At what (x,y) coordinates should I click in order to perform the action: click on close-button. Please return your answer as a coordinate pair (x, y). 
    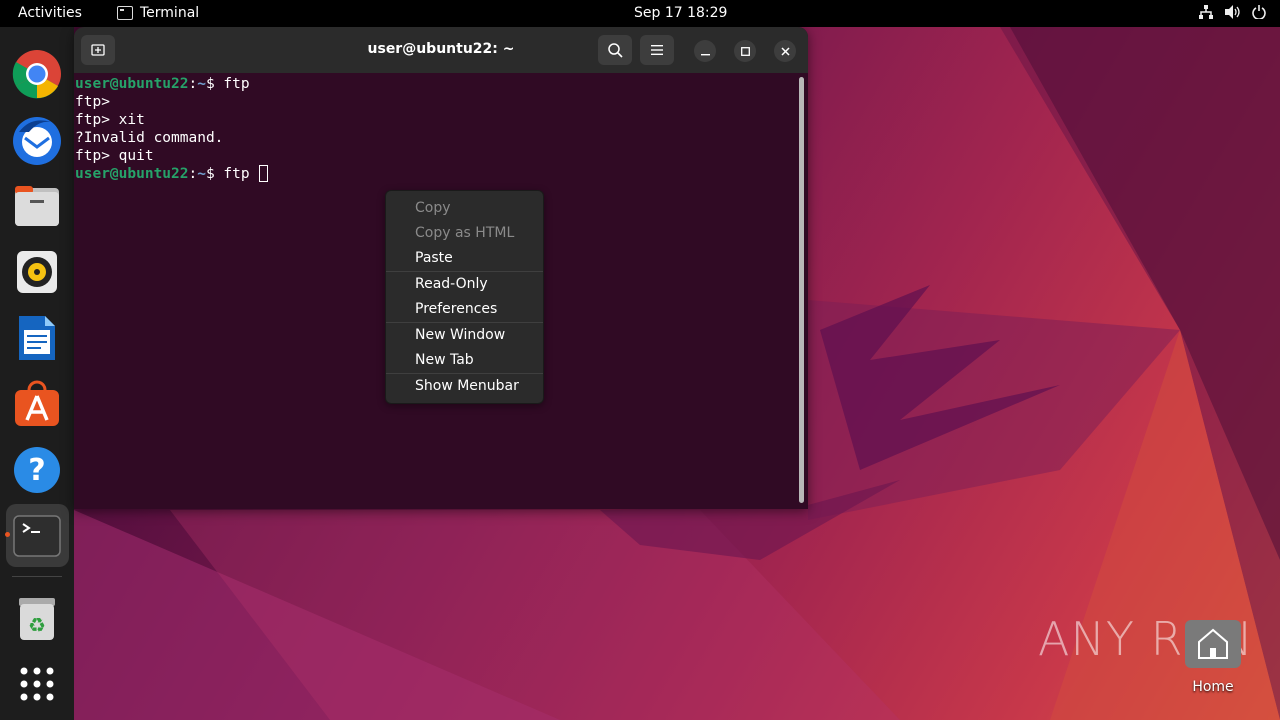
    Looking at the image, I should click on (785, 51).